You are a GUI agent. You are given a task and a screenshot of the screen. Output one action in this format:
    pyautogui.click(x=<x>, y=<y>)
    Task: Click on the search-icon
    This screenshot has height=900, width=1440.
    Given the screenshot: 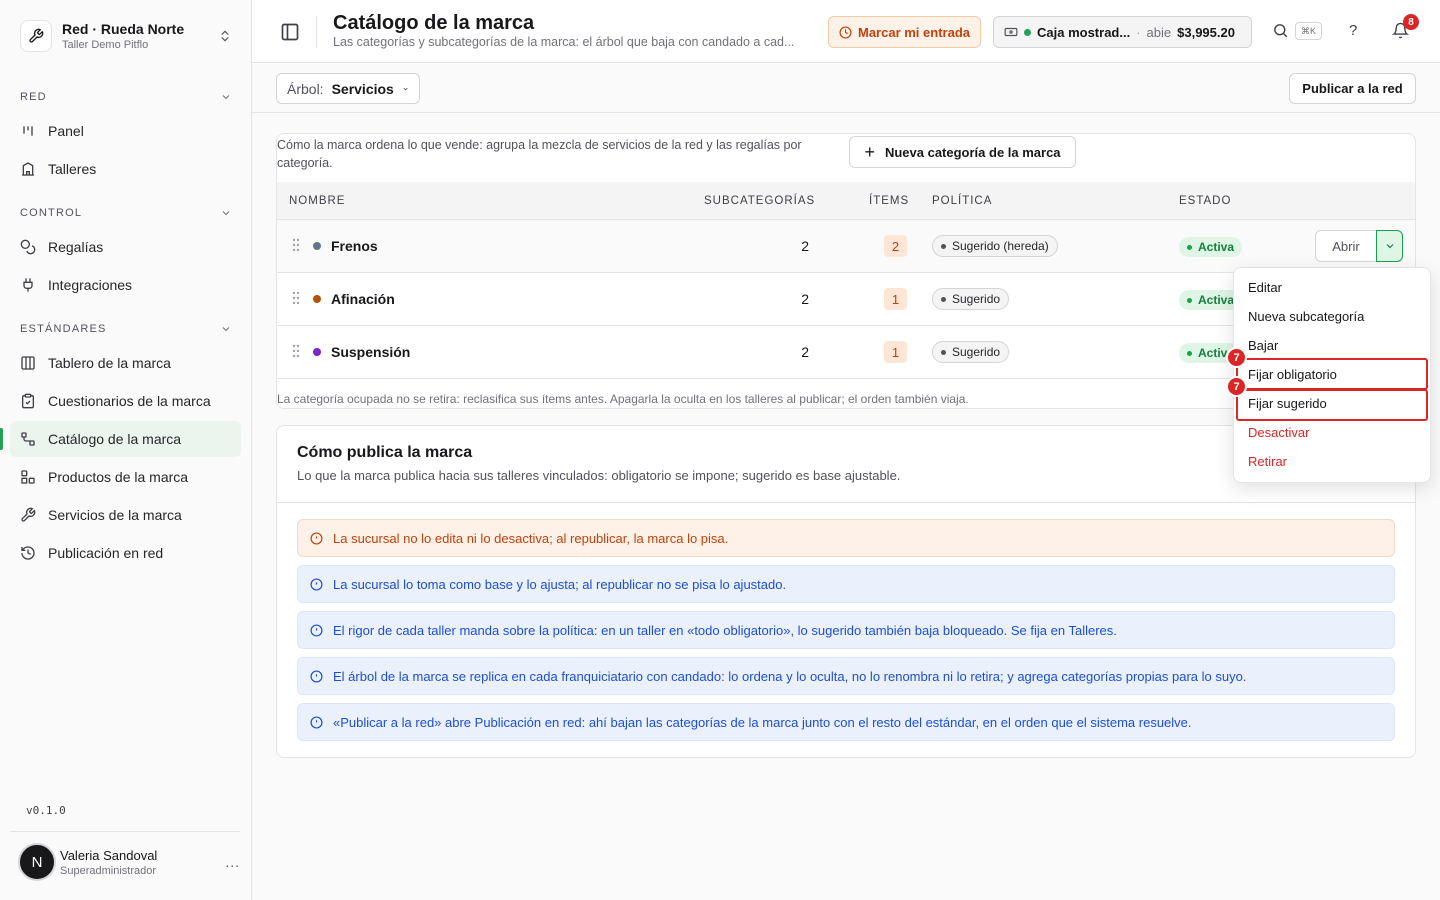 What is the action you would take?
    pyautogui.click(x=1280, y=32)
    